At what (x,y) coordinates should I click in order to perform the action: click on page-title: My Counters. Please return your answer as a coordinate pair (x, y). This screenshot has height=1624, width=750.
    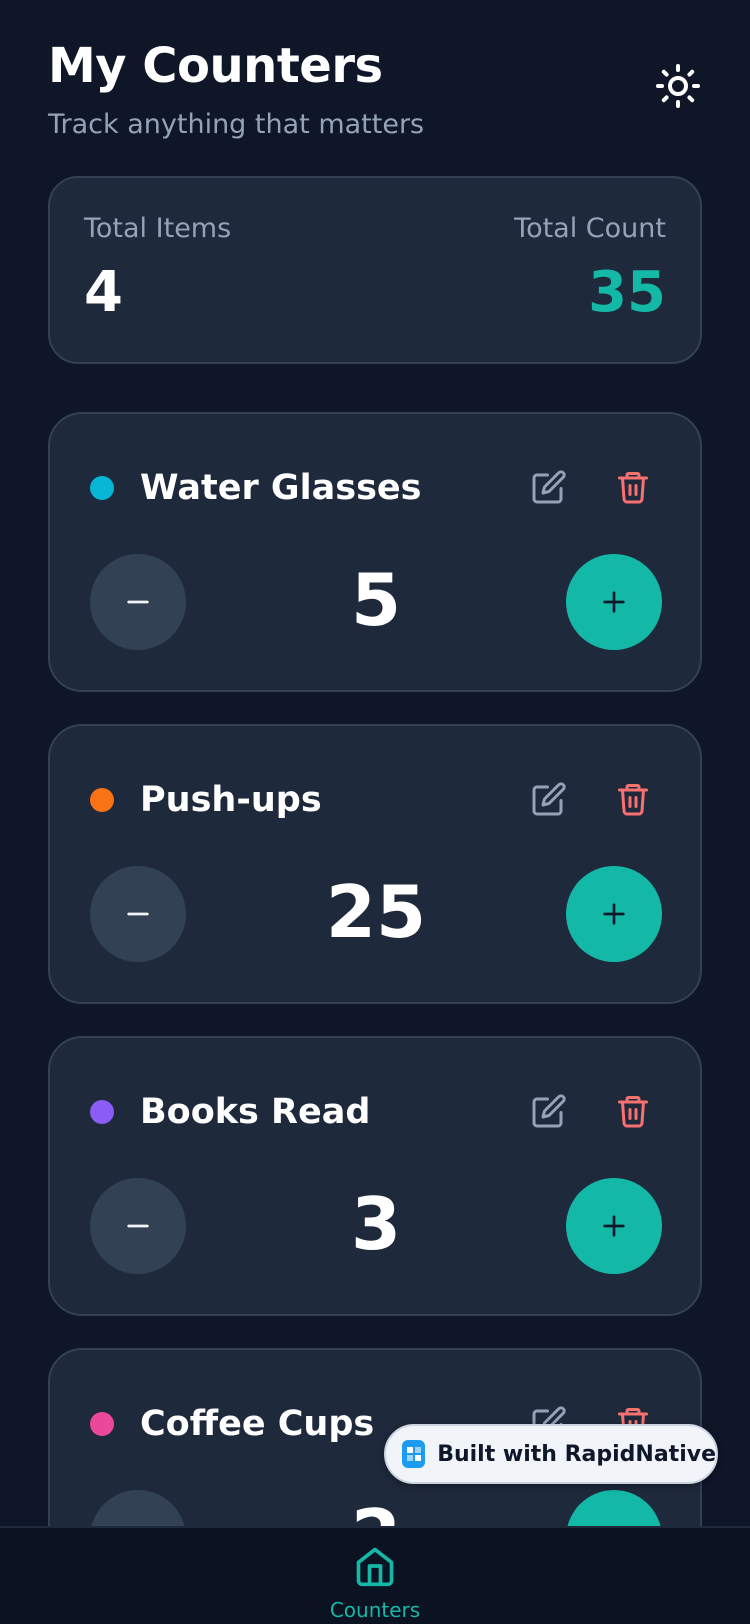
    Looking at the image, I should click on (215, 66).